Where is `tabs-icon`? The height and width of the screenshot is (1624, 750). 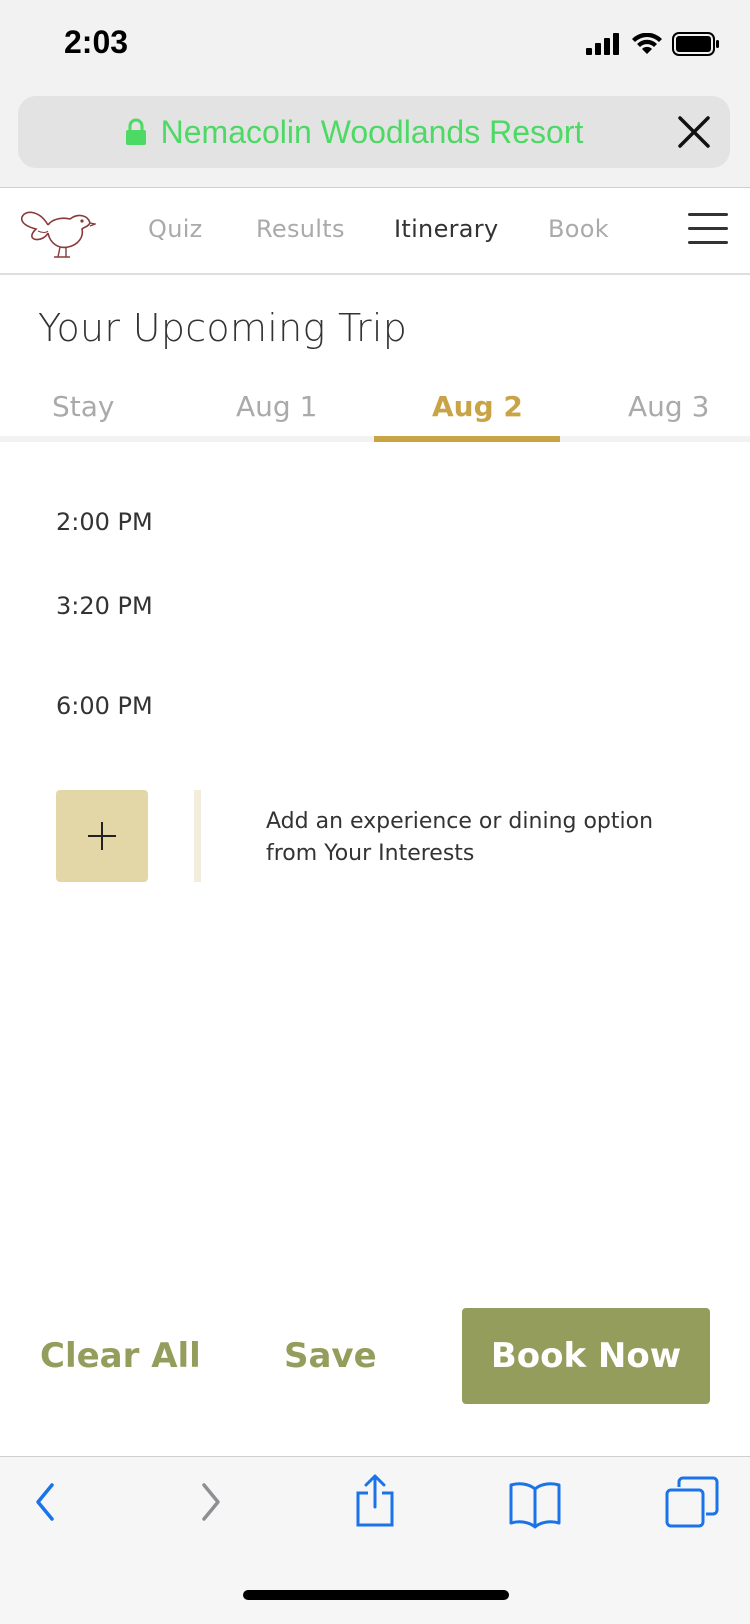
tabs-icon is located at coordinates (692, 1502).